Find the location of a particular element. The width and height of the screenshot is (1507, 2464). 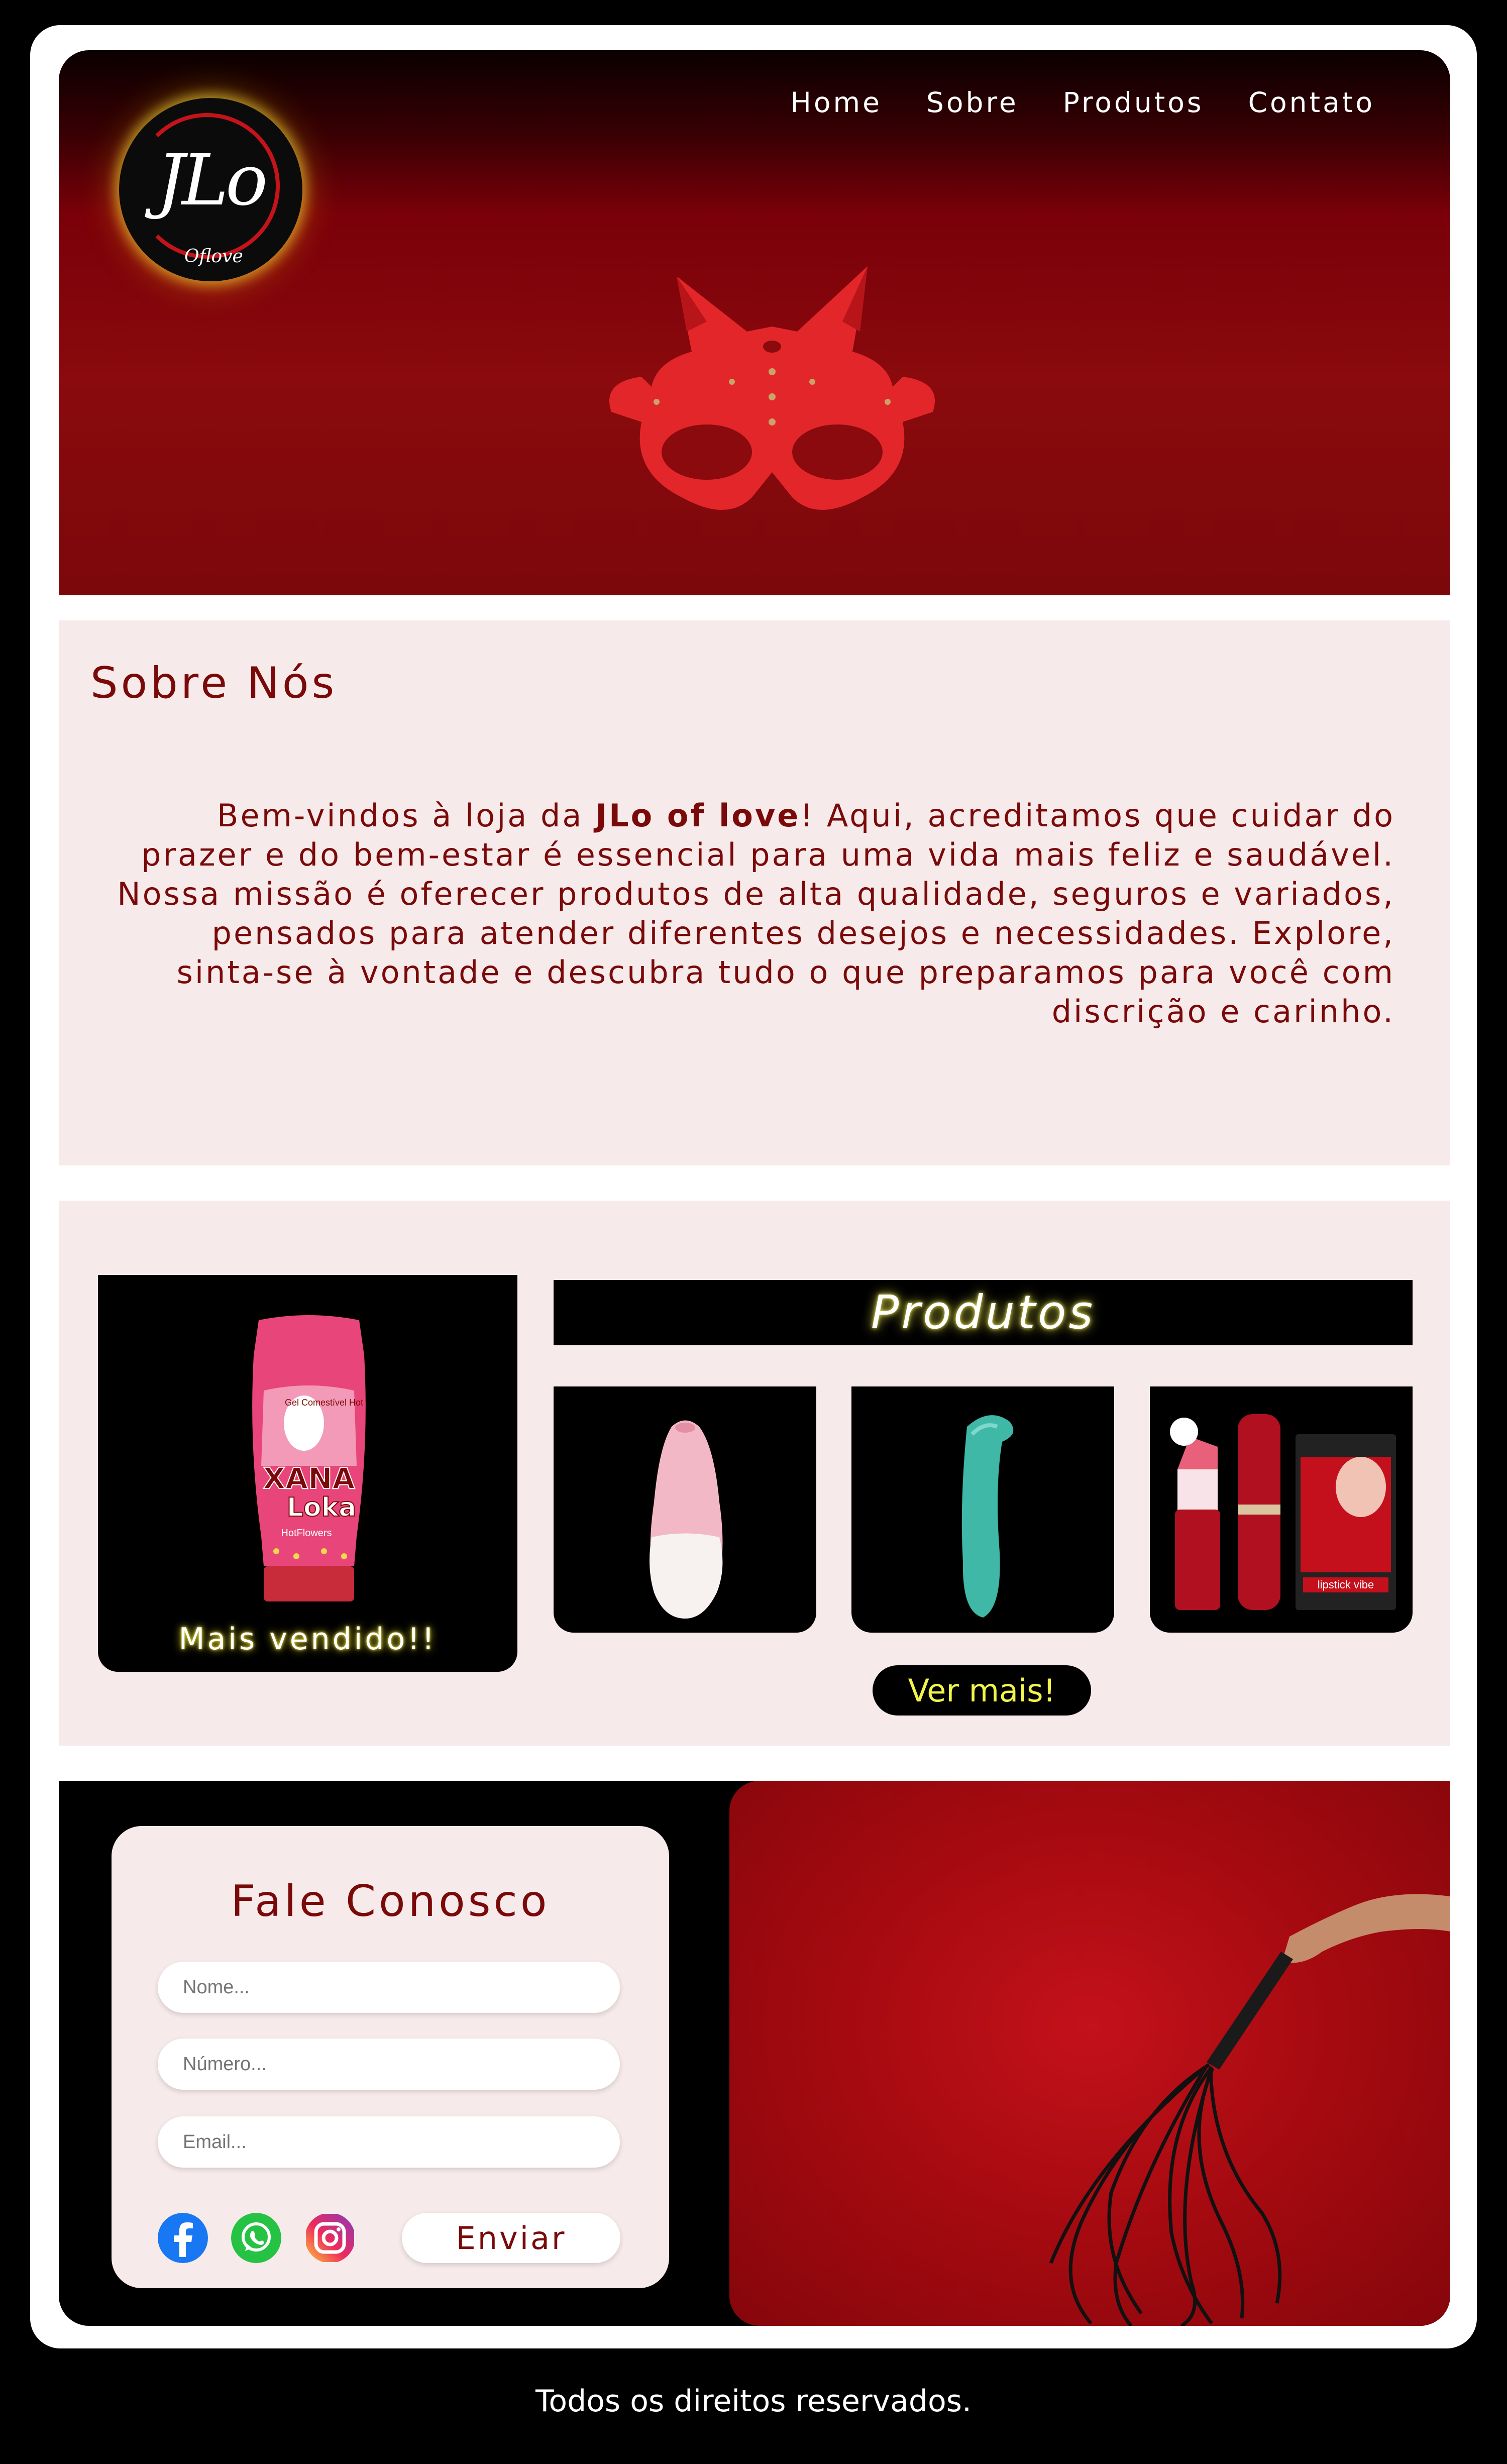

contact-title: Fale Conosco is located at coordinates (390, 1901).